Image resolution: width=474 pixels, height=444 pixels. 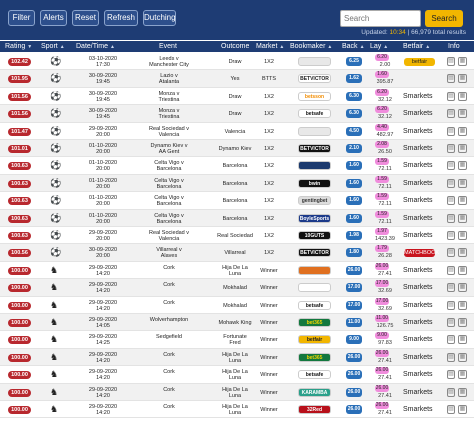 I want to click on bookmaker-logo: betsson, so click(x=314, y=96).